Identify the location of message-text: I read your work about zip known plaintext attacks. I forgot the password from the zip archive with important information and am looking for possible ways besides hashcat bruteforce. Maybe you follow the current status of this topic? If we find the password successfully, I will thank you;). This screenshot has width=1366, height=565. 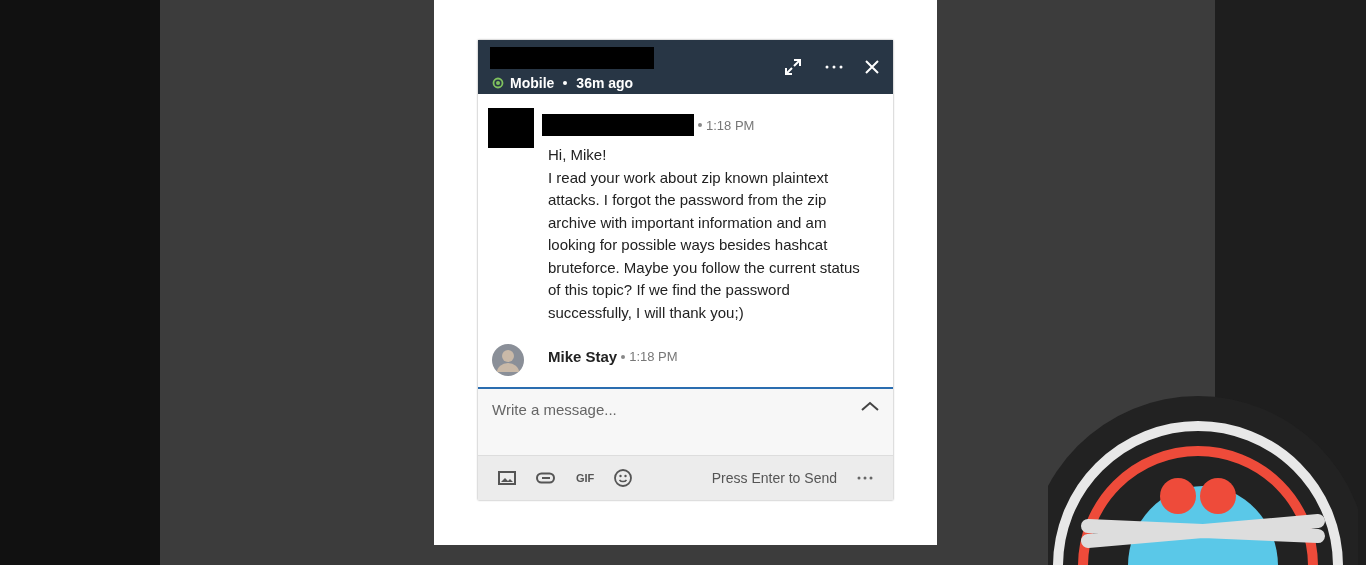
(704, 245).